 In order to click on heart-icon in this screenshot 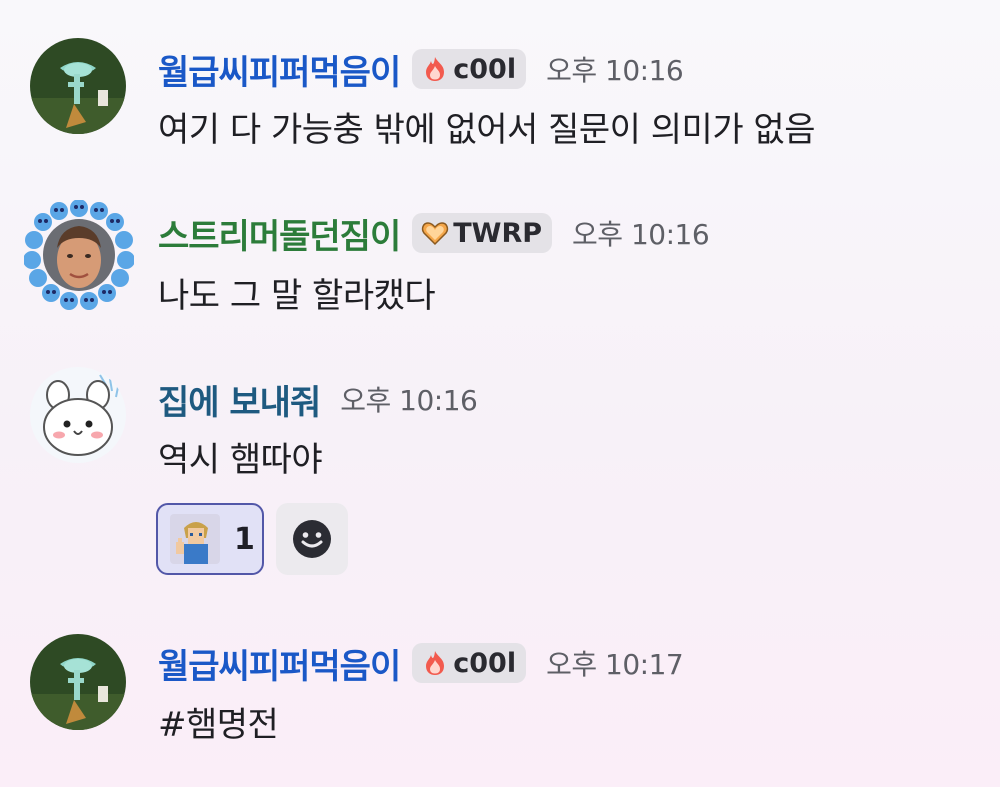, I will do `click(435, 234)`.